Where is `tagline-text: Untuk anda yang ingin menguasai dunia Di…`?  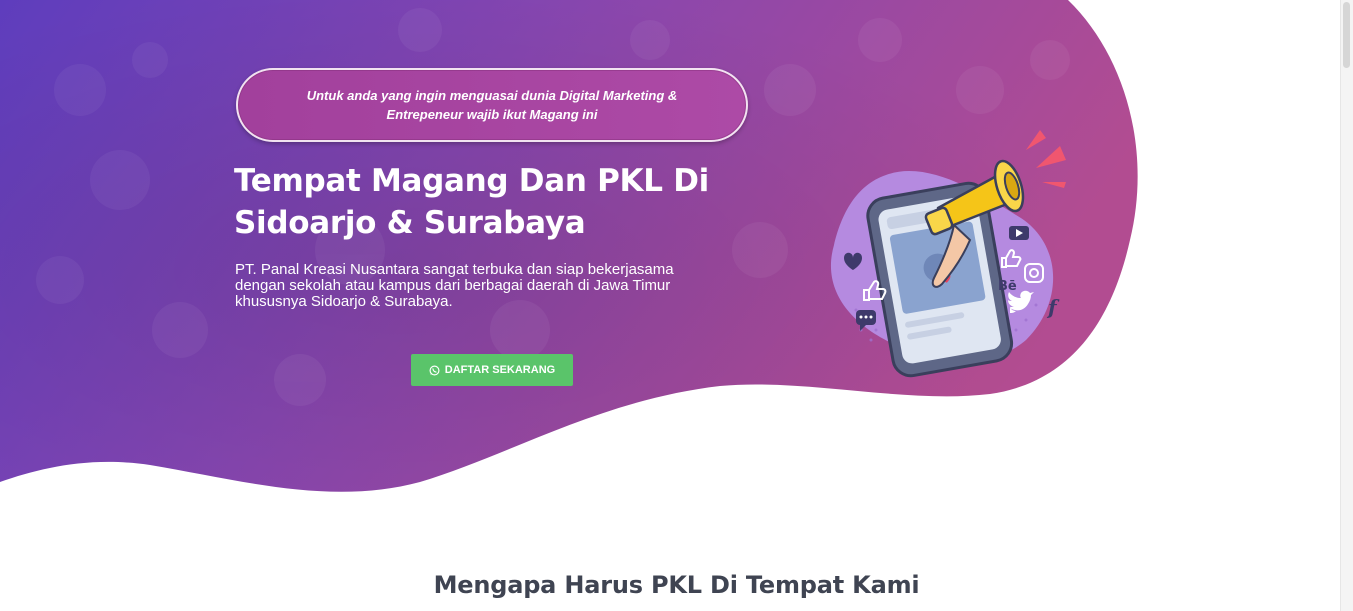
tagline-text: Untuk anda yang ingin menguasai dunia Di… is located at coordinates (492, 105).